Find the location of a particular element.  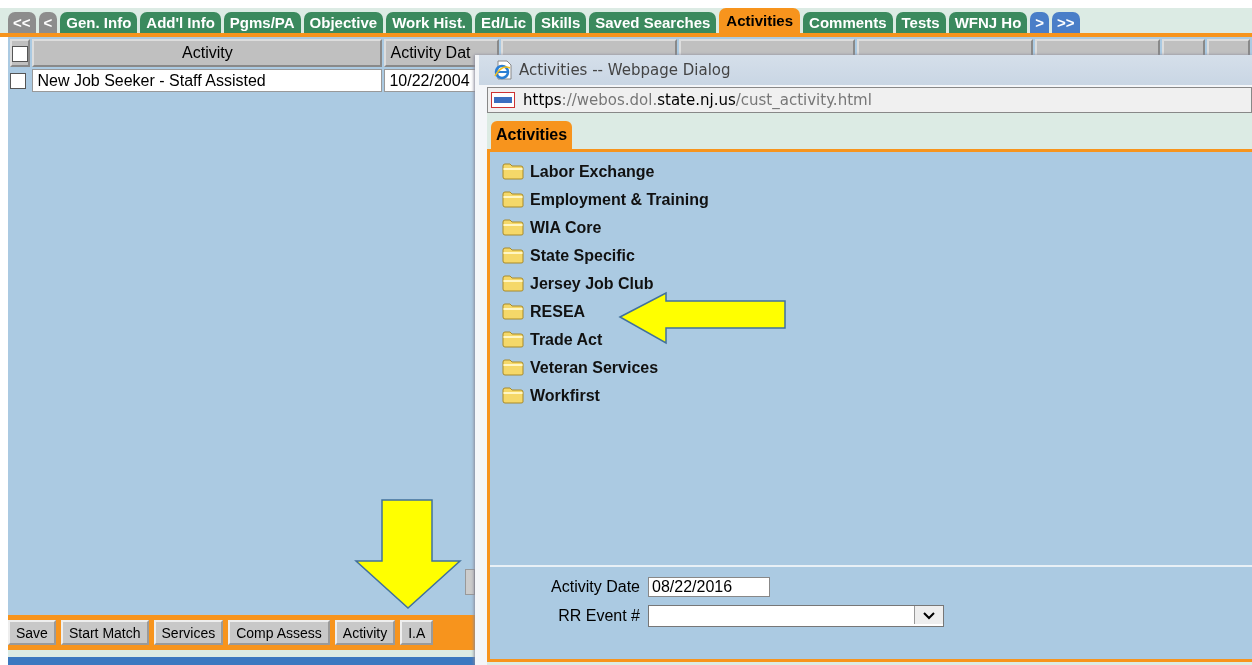

folder-item: State Specific is located at coordinates (582, 255).